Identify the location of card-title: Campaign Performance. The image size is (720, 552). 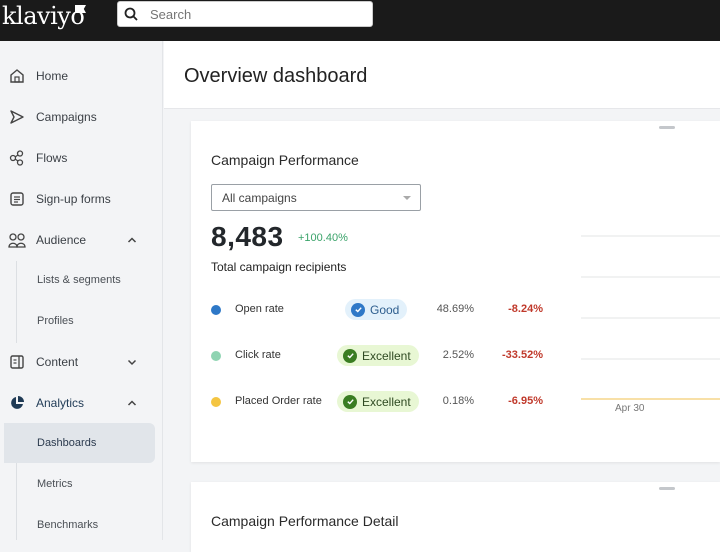
(285, 160).